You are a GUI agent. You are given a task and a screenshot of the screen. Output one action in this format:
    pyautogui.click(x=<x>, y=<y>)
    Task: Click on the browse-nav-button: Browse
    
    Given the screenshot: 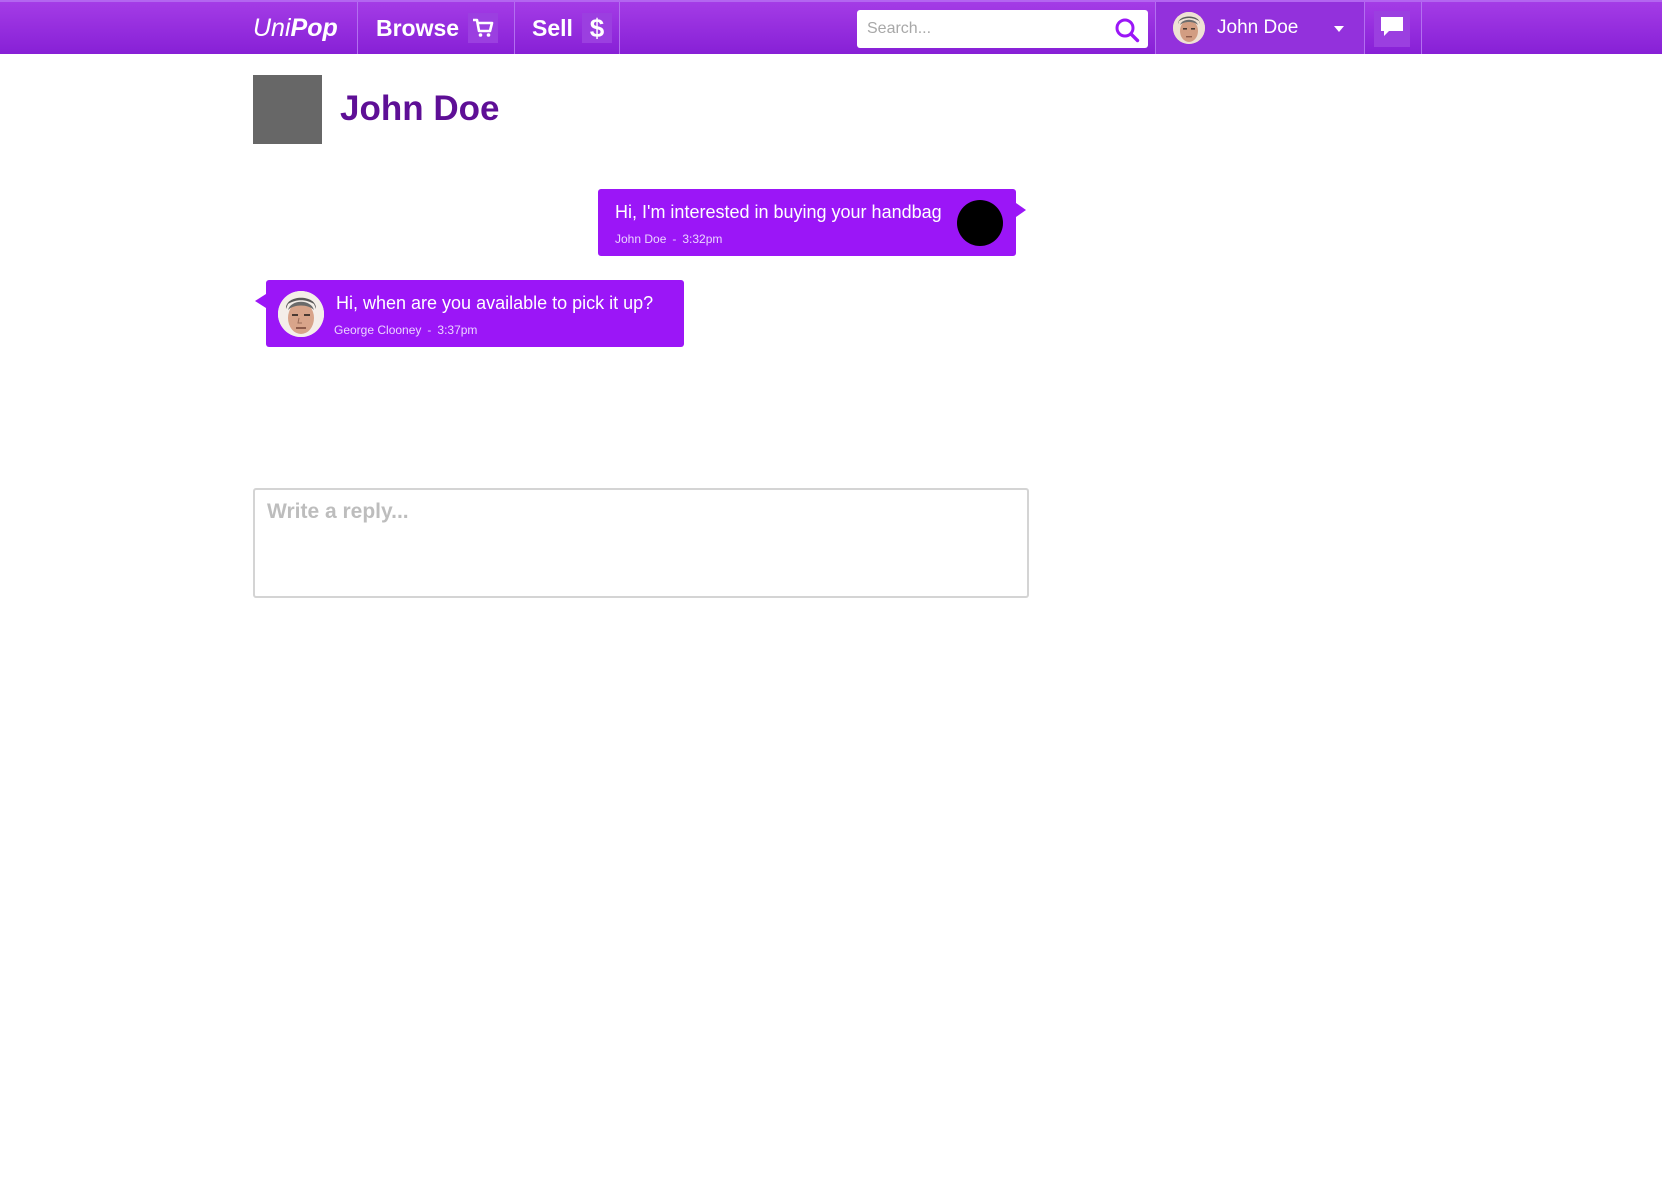 What is the action you would take?
    pyautogui.click(x=437, y=28)
    